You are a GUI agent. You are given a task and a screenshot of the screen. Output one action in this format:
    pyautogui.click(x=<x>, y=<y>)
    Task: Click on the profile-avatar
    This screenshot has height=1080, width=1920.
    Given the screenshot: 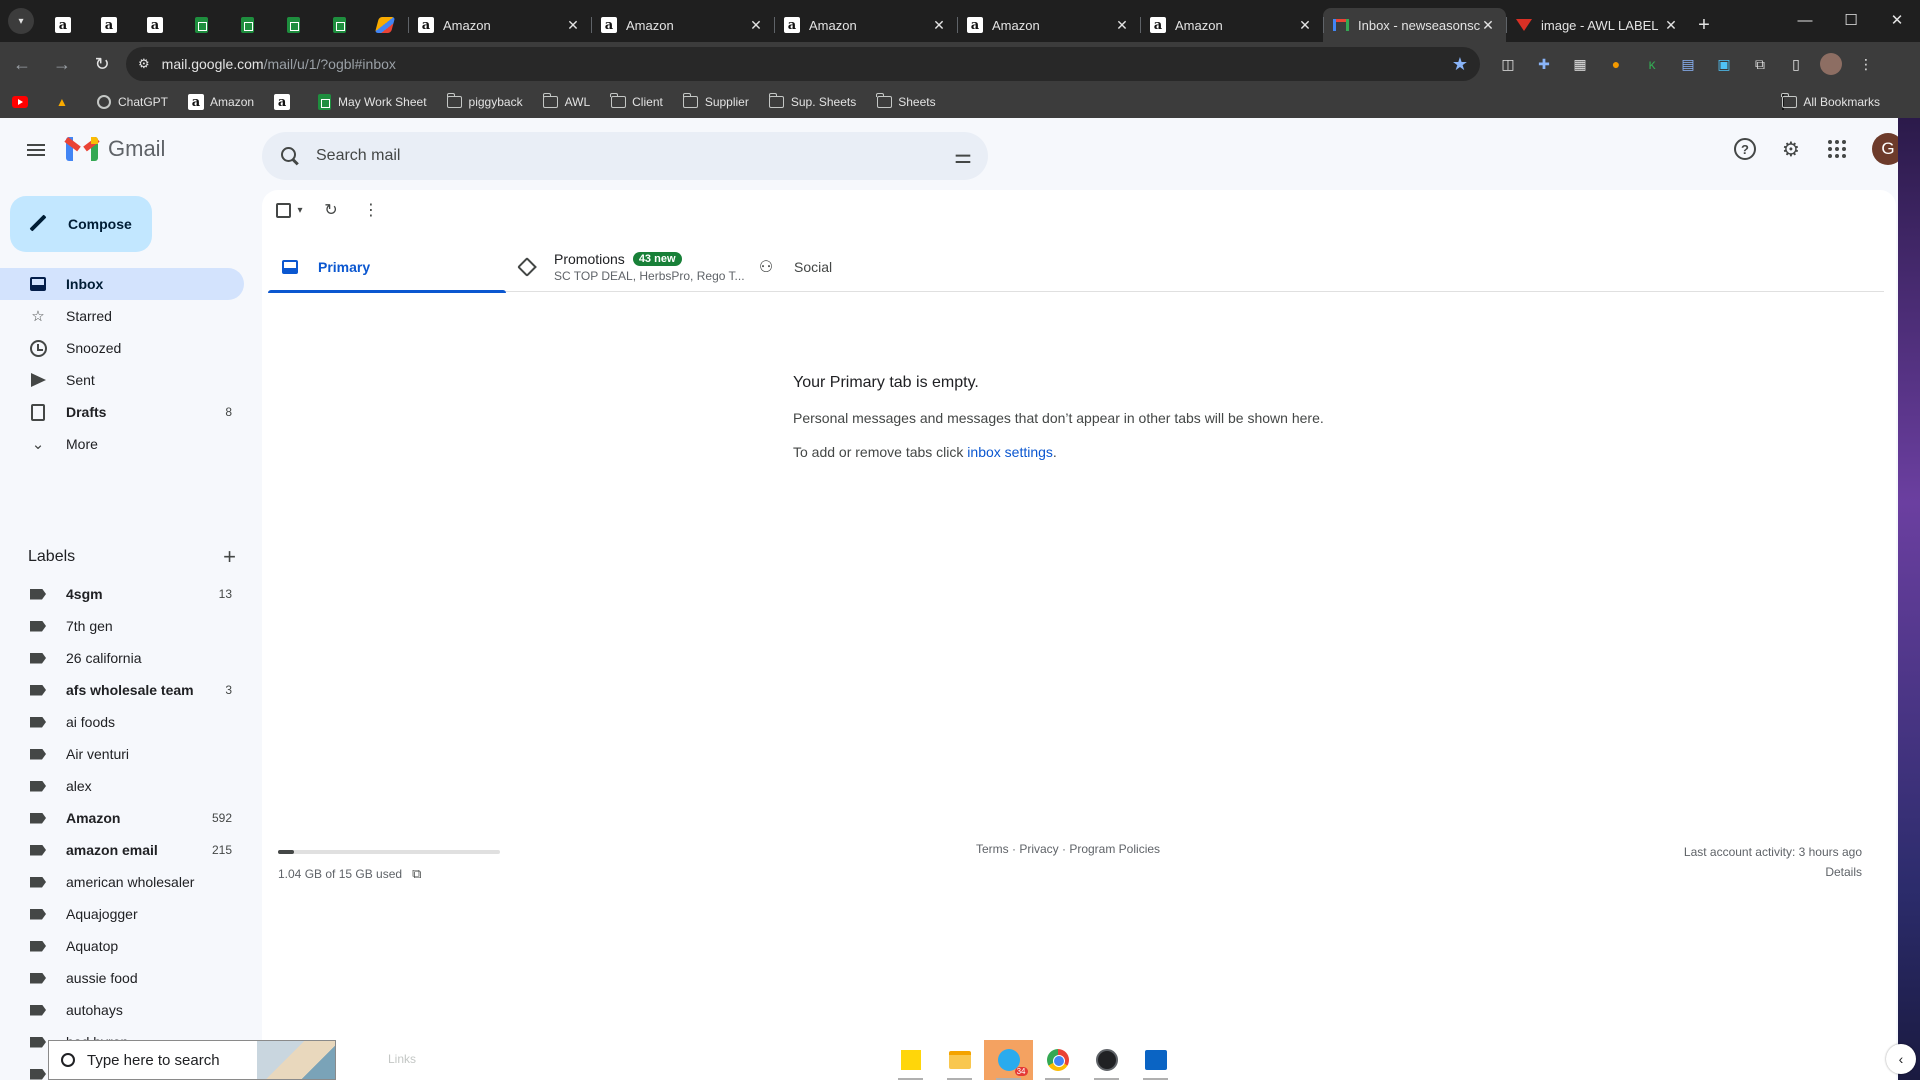 What is the action you would take?
    pyautogui.click(x=1831, y=64)
    